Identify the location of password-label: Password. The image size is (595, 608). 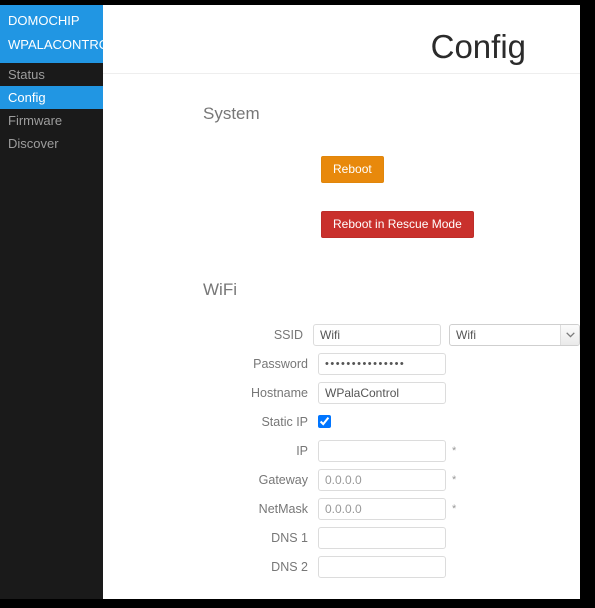
(280, 363).